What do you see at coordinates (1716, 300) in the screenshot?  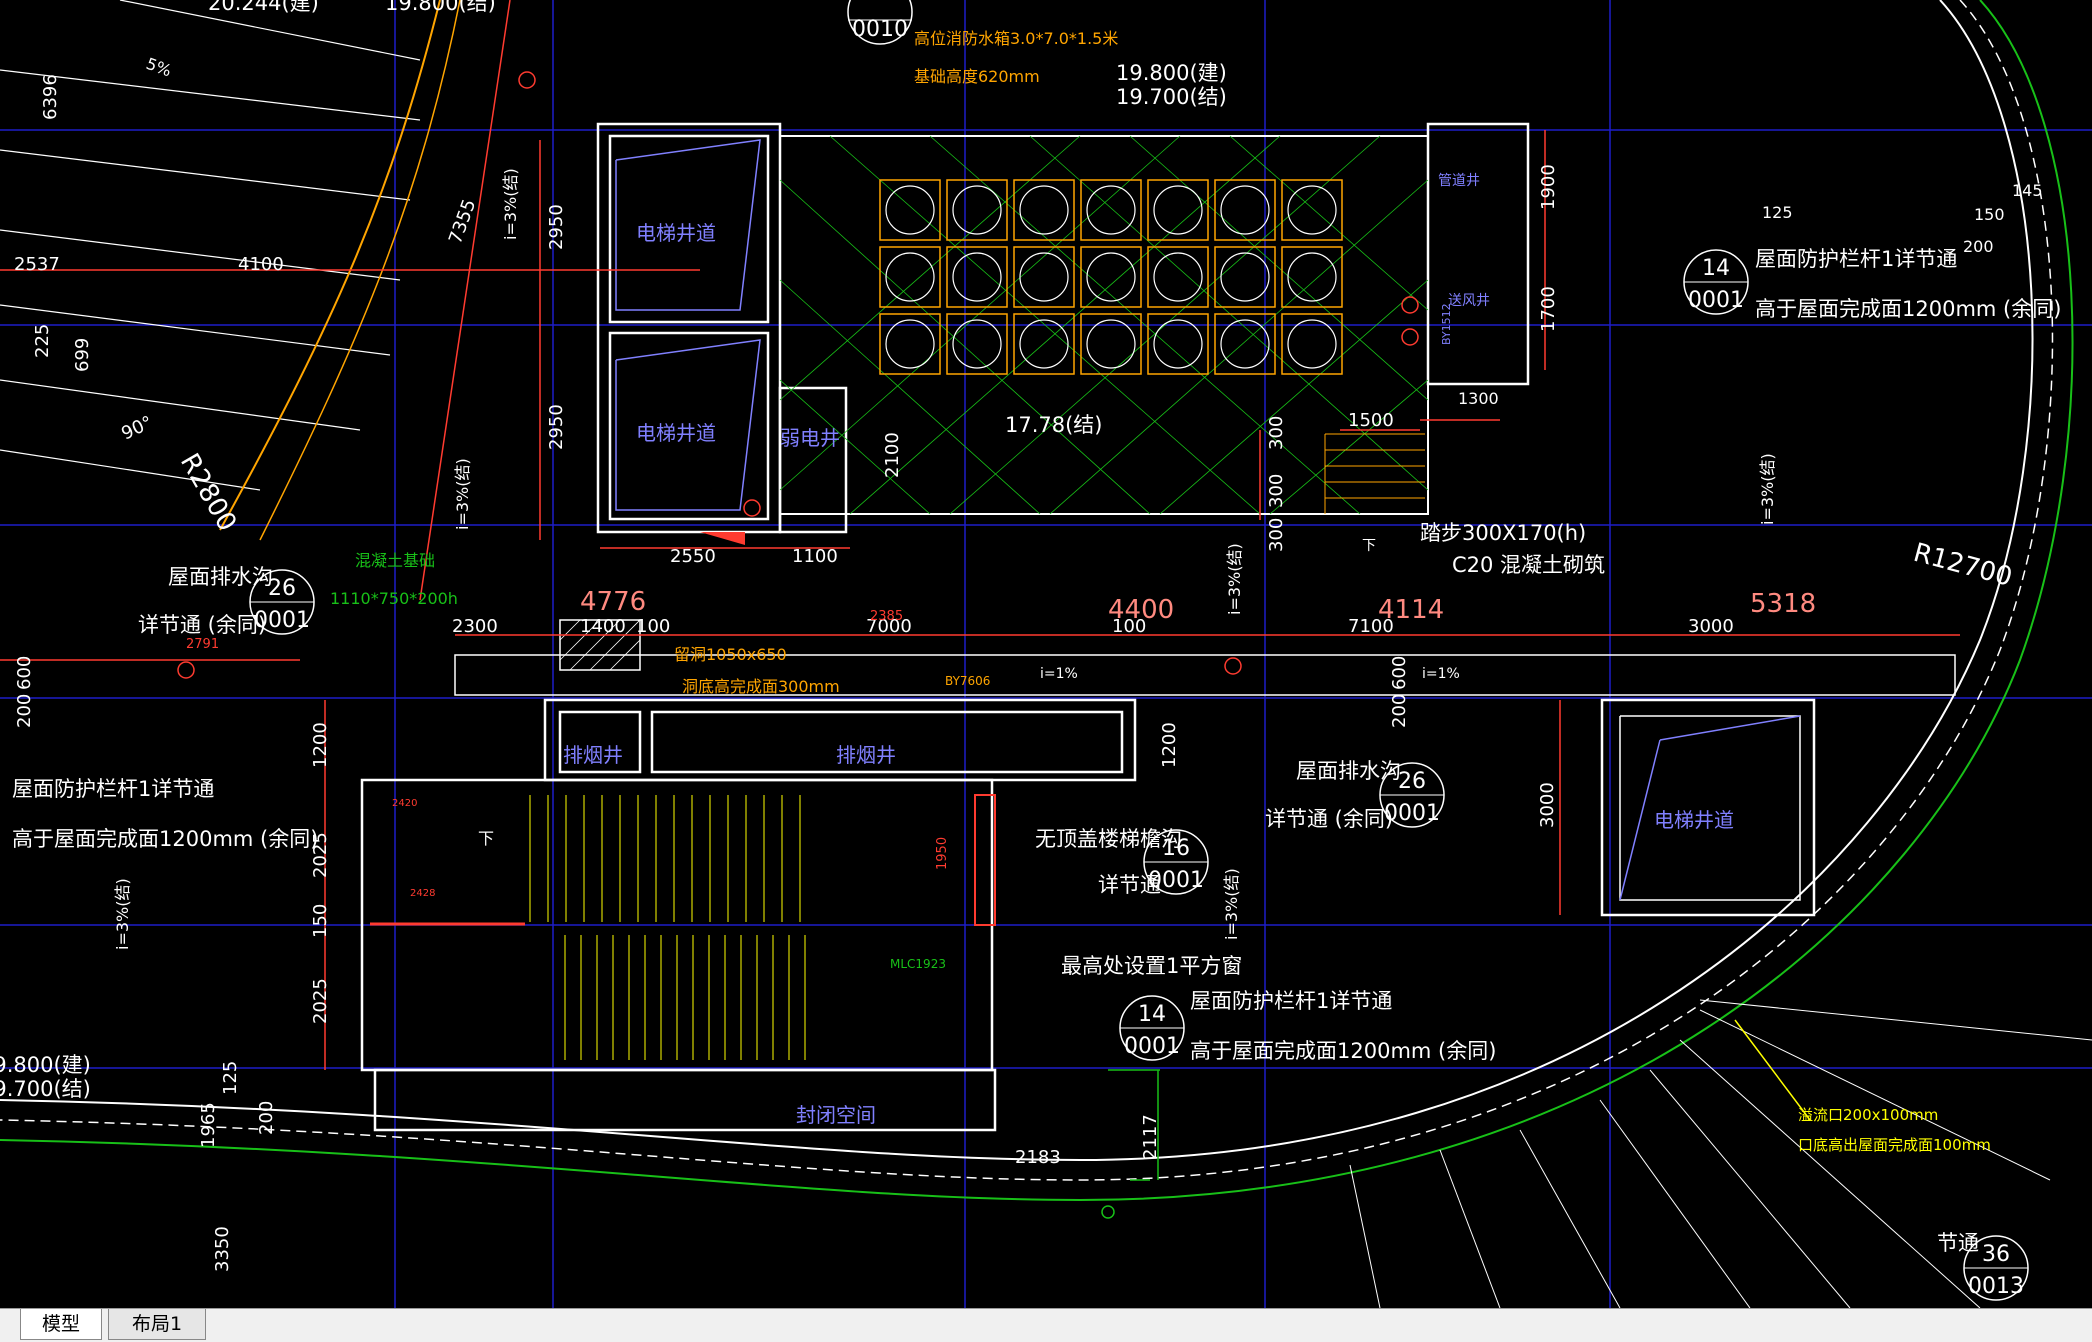 I see `callout-14-sheet: 0001` at bounding box center [1716, 300].